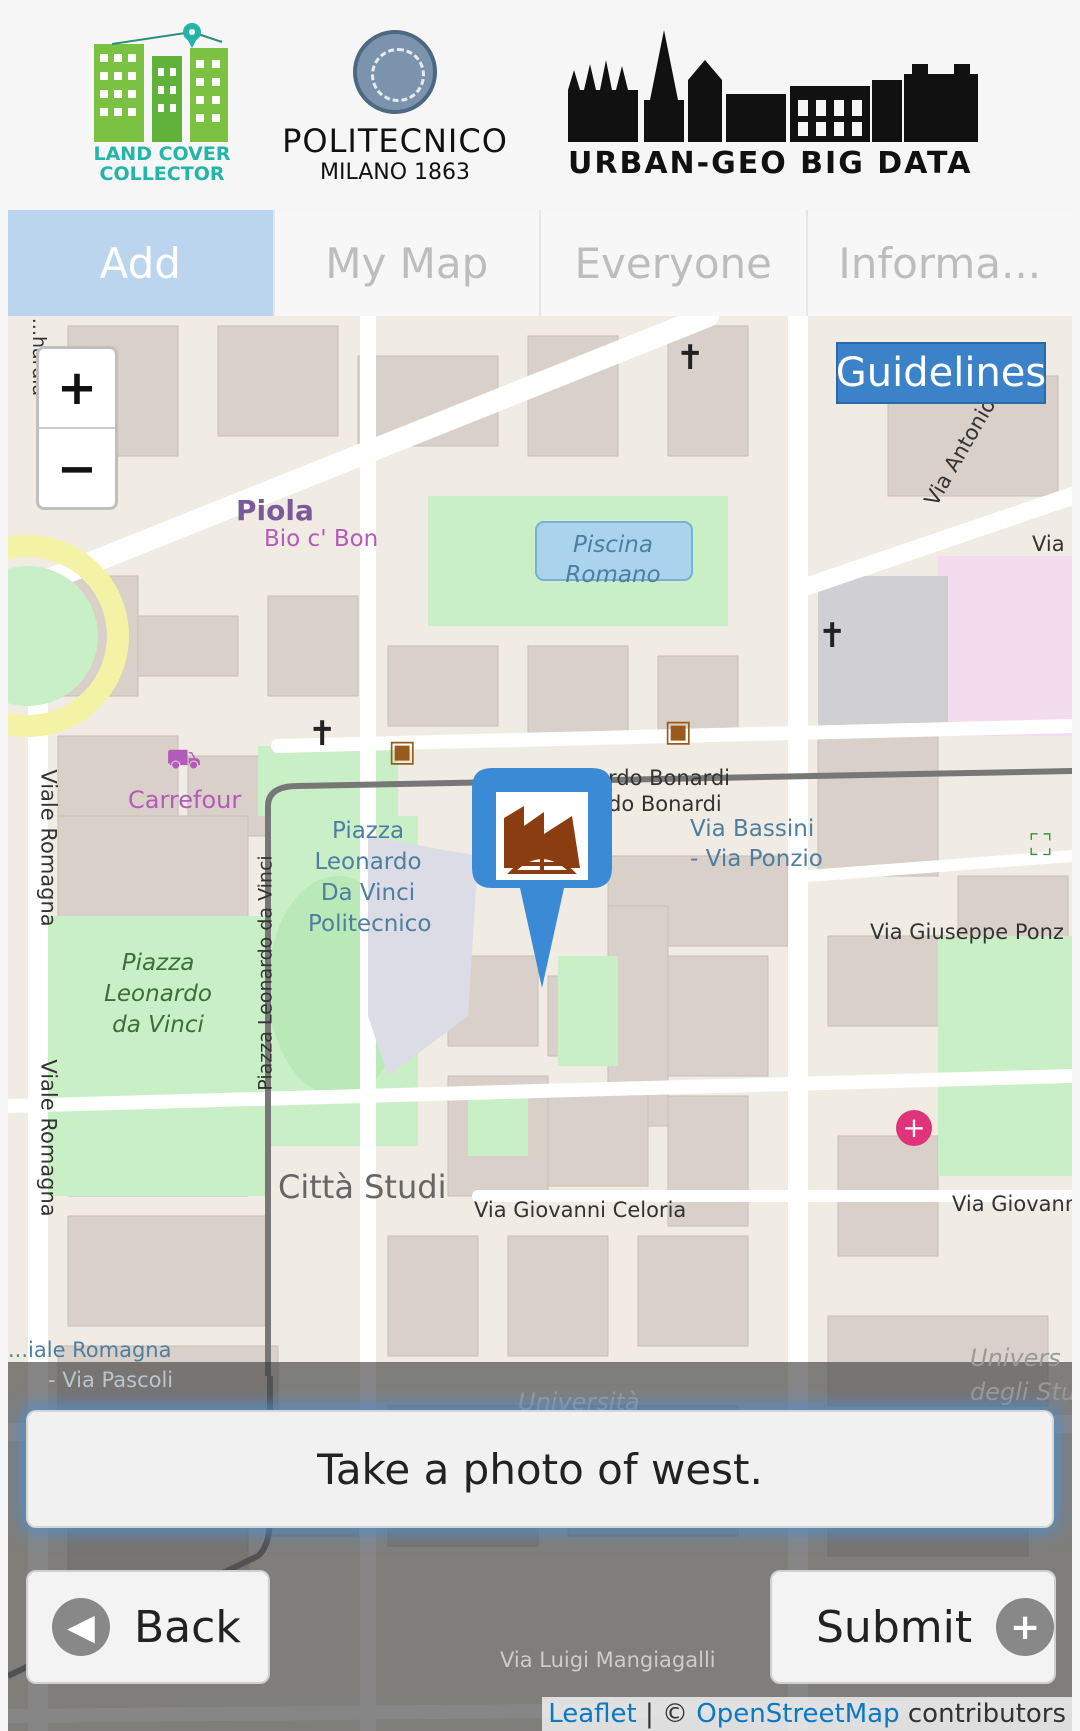 The image size is (1080, 1731). Describe the element at coordinates (1021, 1392) in the screenshot. I see `map-label: degli Stu` at that location.